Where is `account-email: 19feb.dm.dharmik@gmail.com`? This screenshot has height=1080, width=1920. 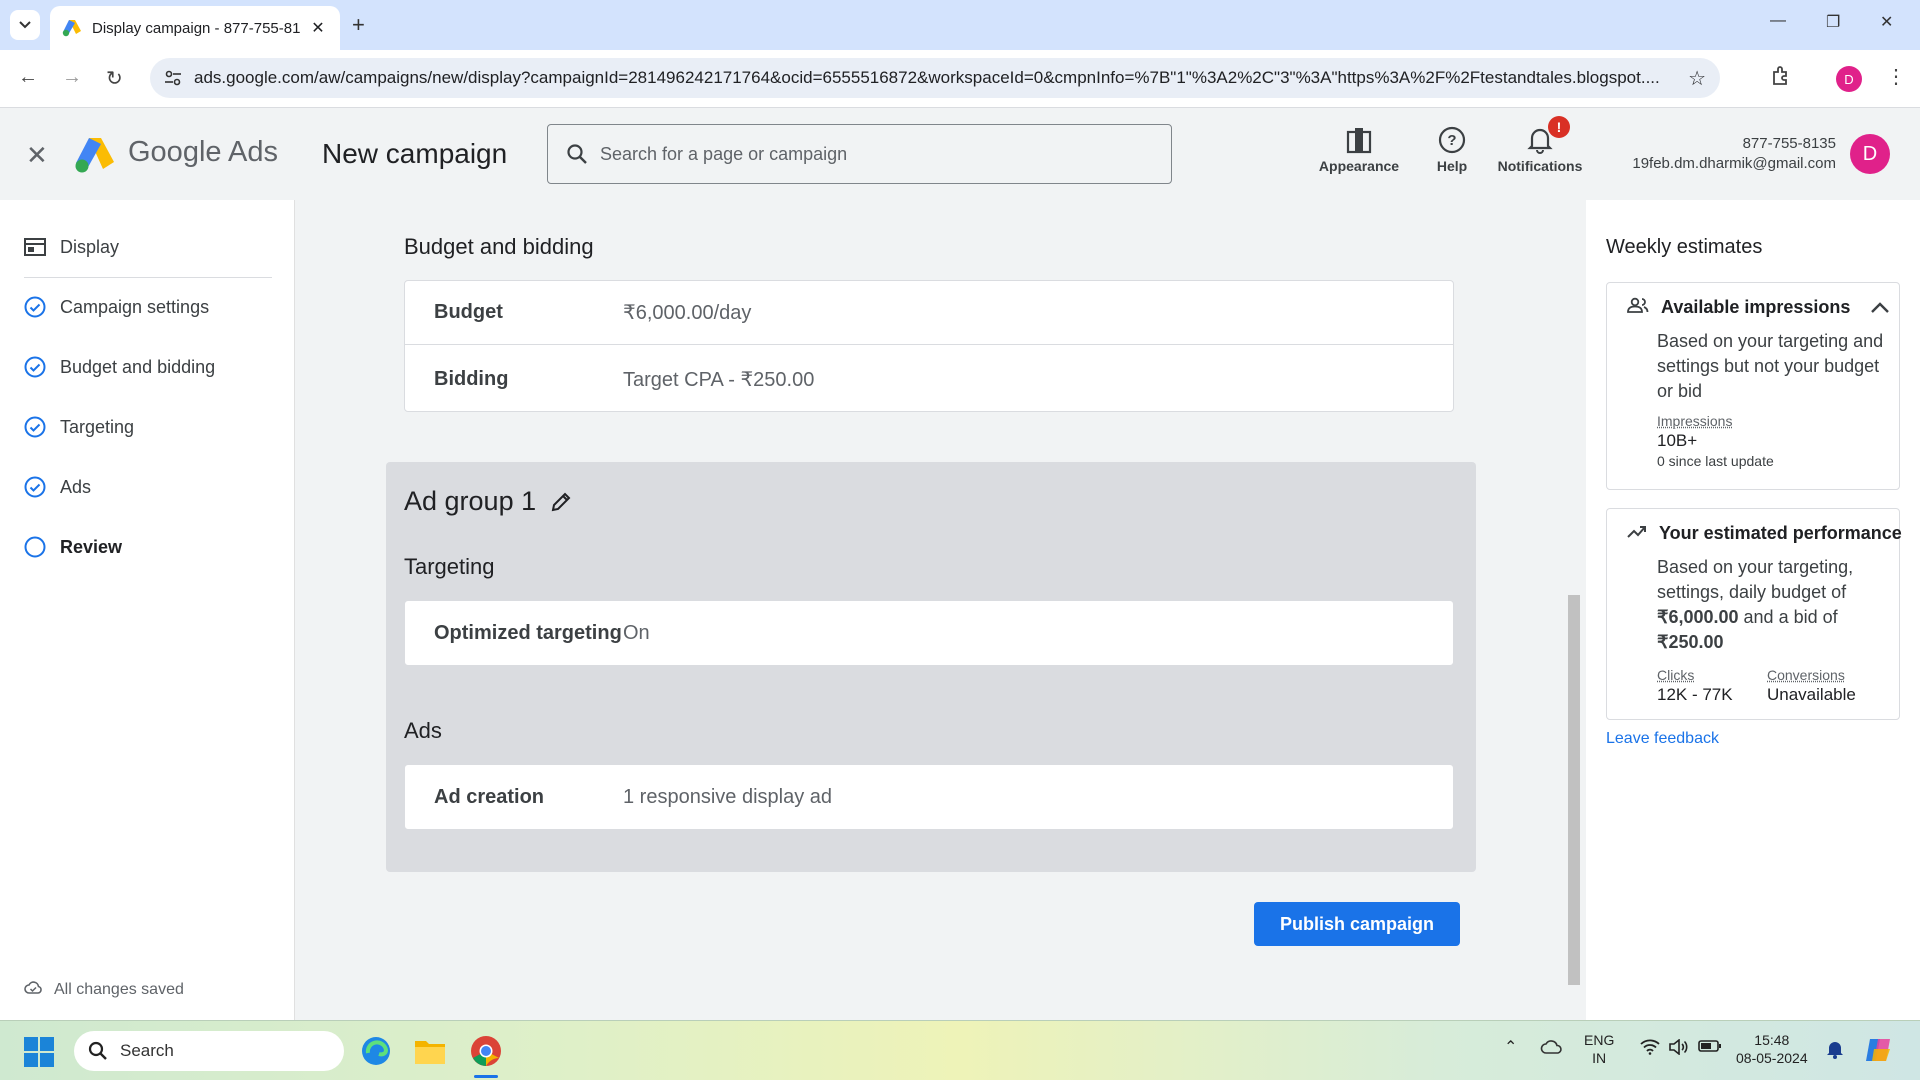 account-email: 19feb.dm.dharmik@gmail.com is located at coordinates (1734, 163).